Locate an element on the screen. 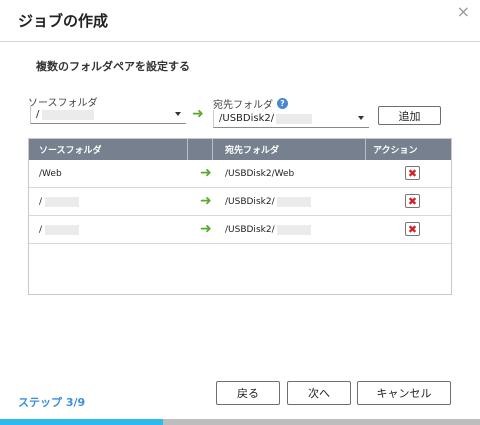  help-icon: ? is located at coordinates (282, 103).